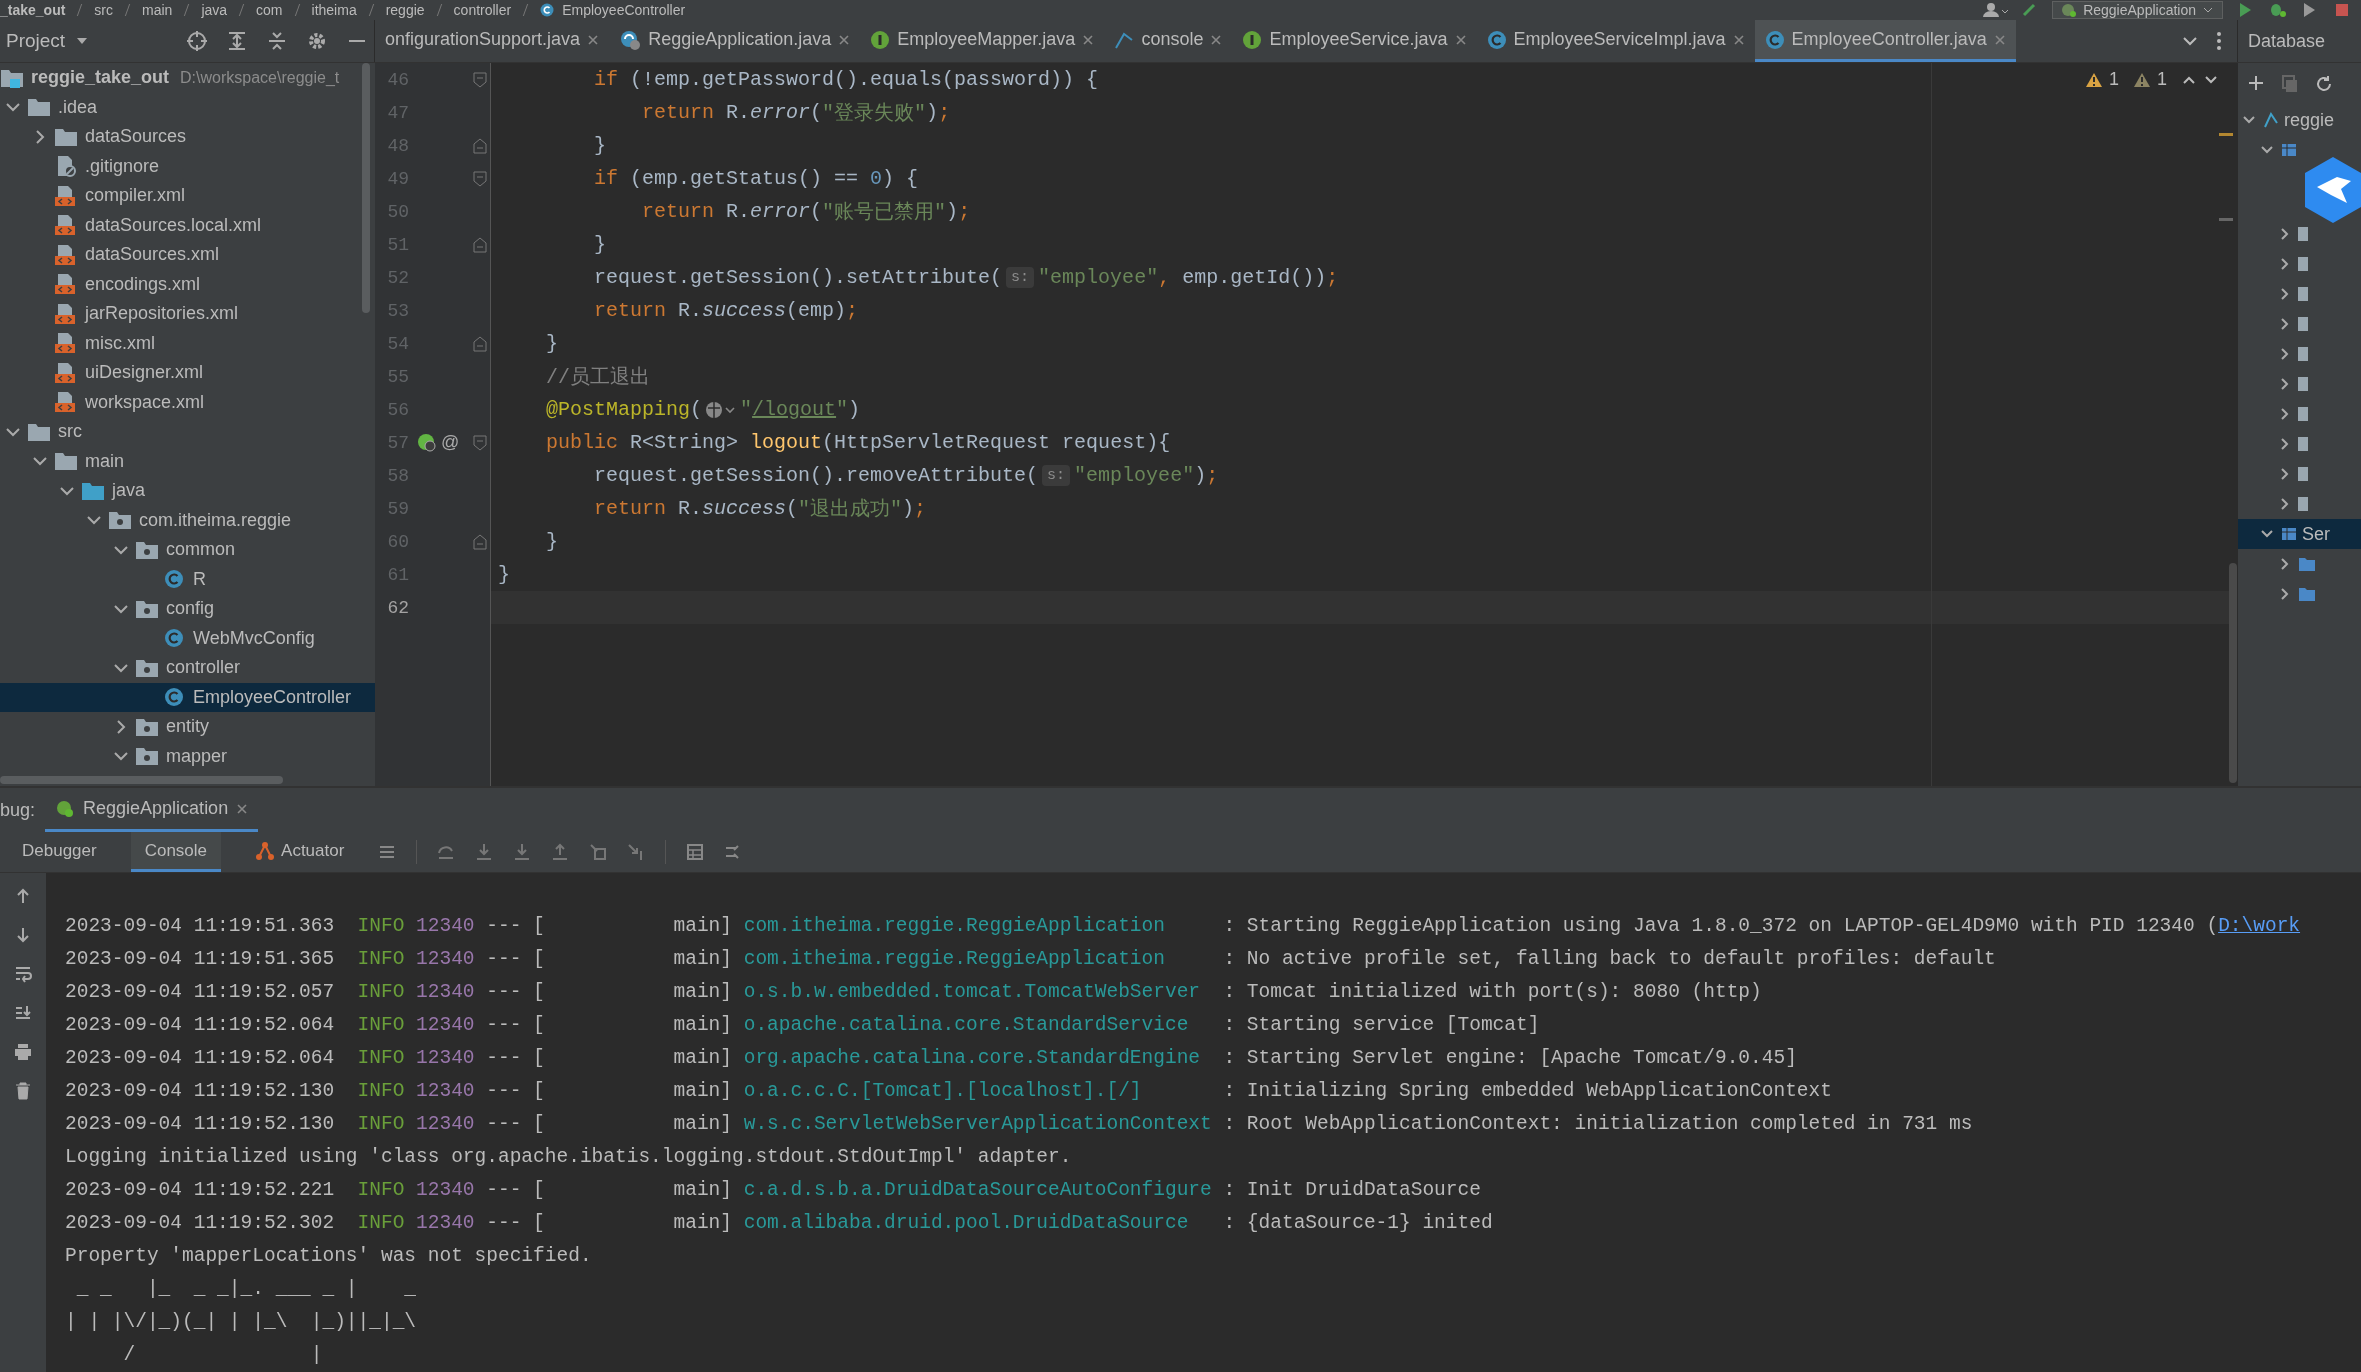 The image size is (2361, 1372). I want to click on tree-item: dataSources, so click(187, 137).